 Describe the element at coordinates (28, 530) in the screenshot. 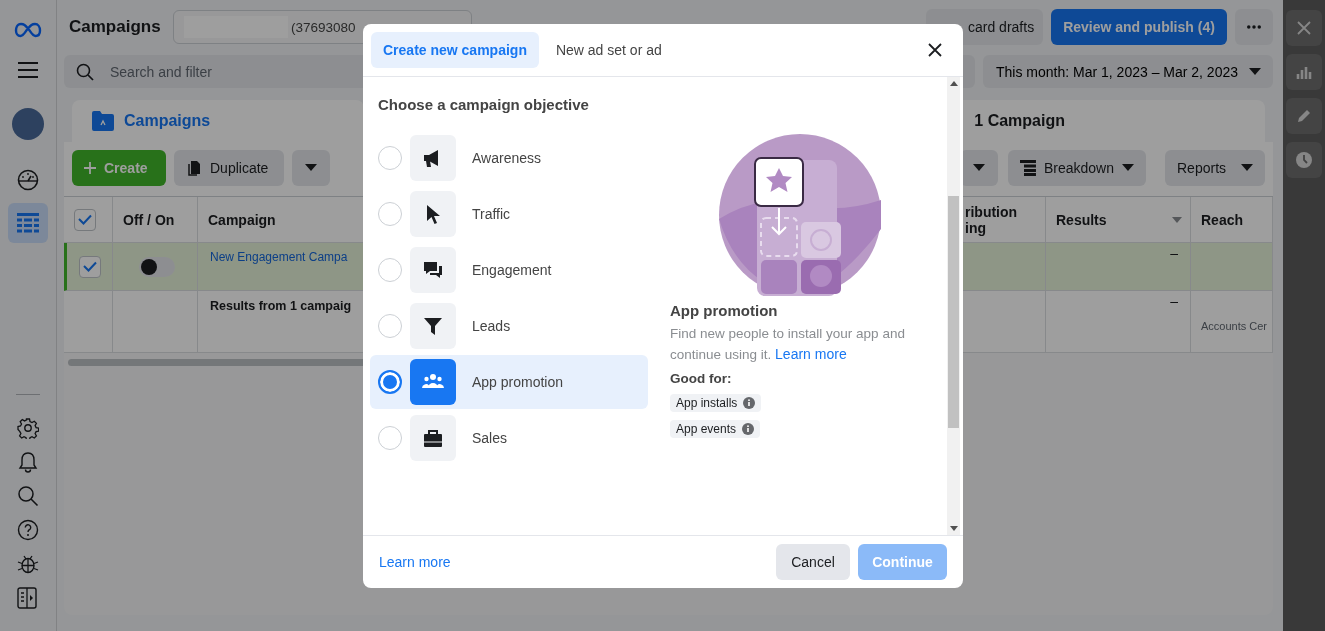

I see `help-icon` at that location.